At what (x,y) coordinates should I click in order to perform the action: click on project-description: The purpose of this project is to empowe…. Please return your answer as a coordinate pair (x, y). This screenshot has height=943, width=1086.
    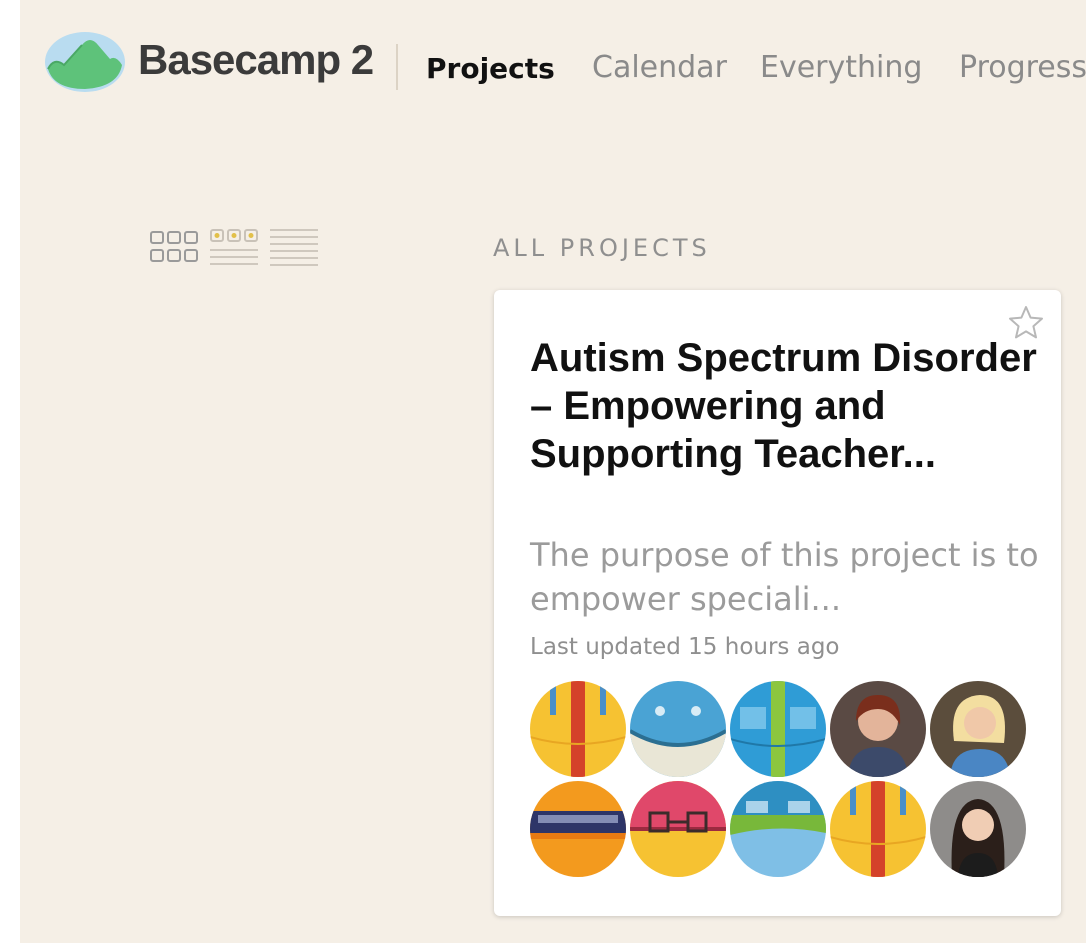
    Looking at the image, I should click on (784, 577).